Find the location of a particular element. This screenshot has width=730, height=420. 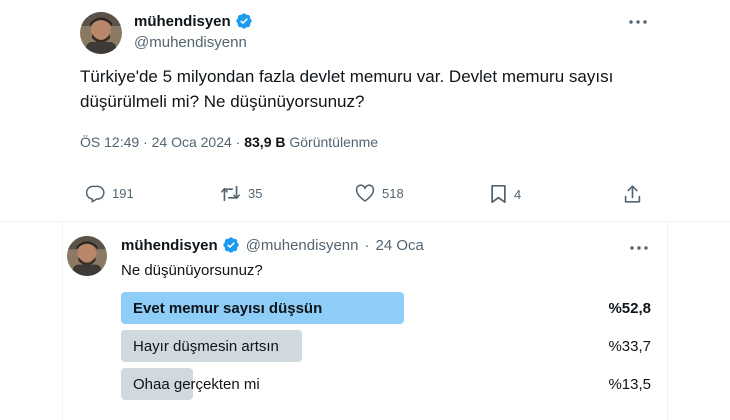

author-handle: @muhendisyenn is located at coordinates (190, 42).